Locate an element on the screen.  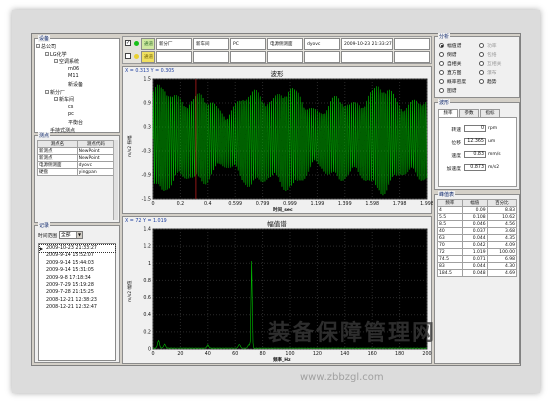
analysis-option-label: 自相关 is located at coordinates (454, 63).